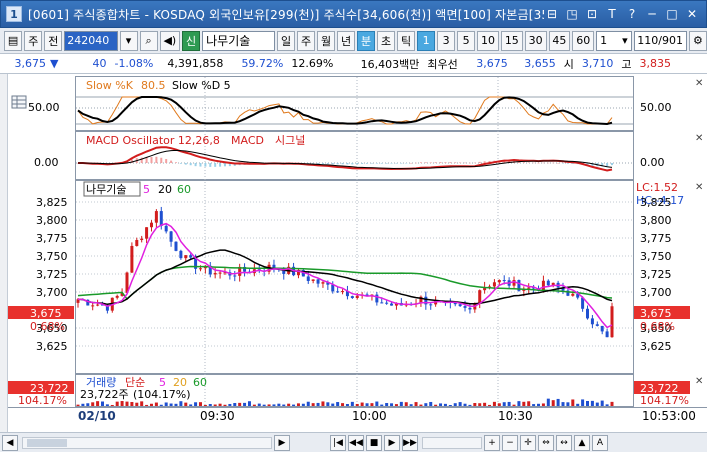  What do you see at coordinates (488, 40) in the screenshot?
I see `interval-10: 10` at bounding box center [488, 40].